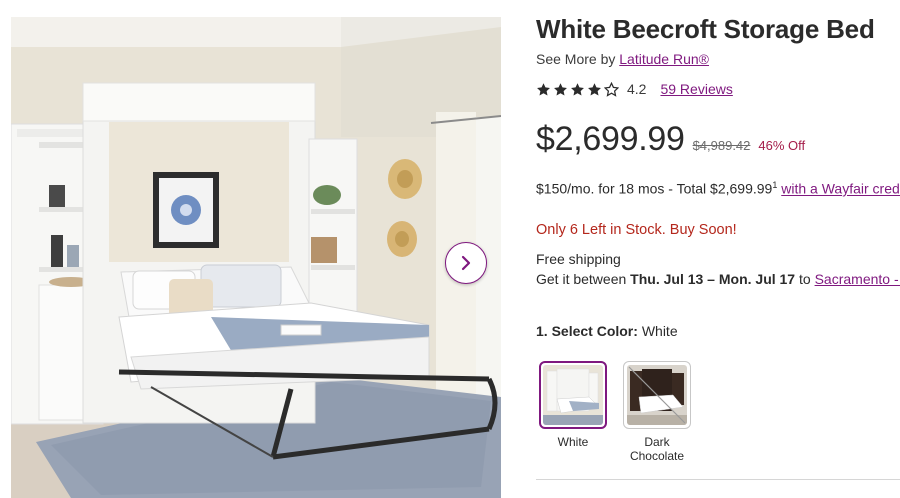  Describe the element at coordinates (657, 456) in the screenshot. I see `swatch-dark-chocolate-label-line2: Chocolate` at that location.